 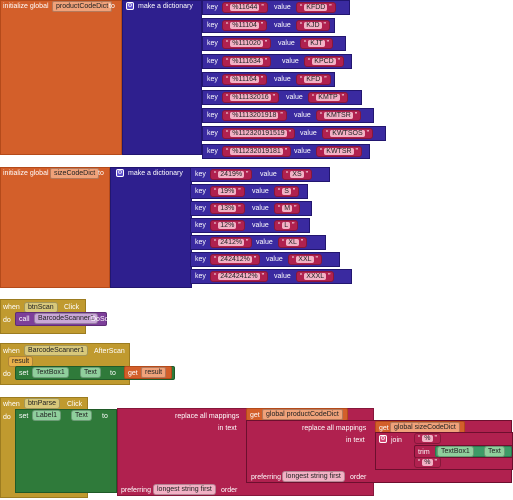 I want to click on text-value: %11232019181, so click(x=256, y=151).